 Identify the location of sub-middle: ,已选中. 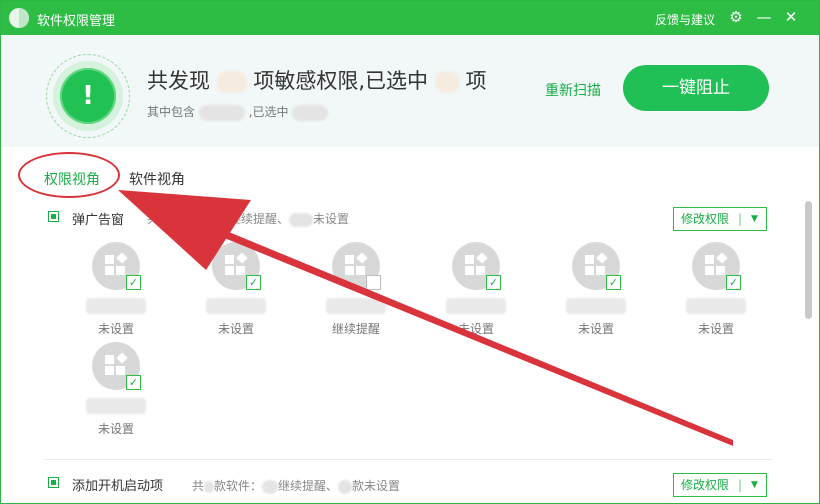
(268, 112).